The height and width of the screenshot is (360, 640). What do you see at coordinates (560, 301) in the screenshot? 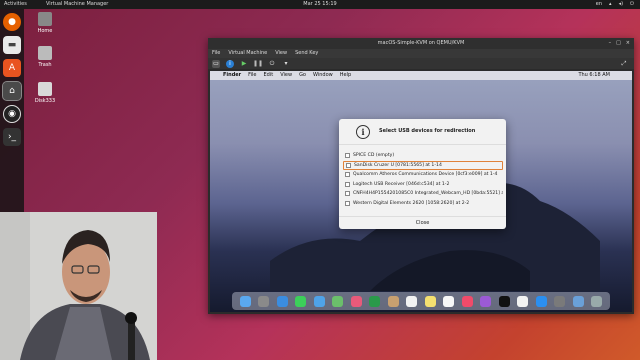
I see `system-preferences-icon` at bounding box center [560, 301].